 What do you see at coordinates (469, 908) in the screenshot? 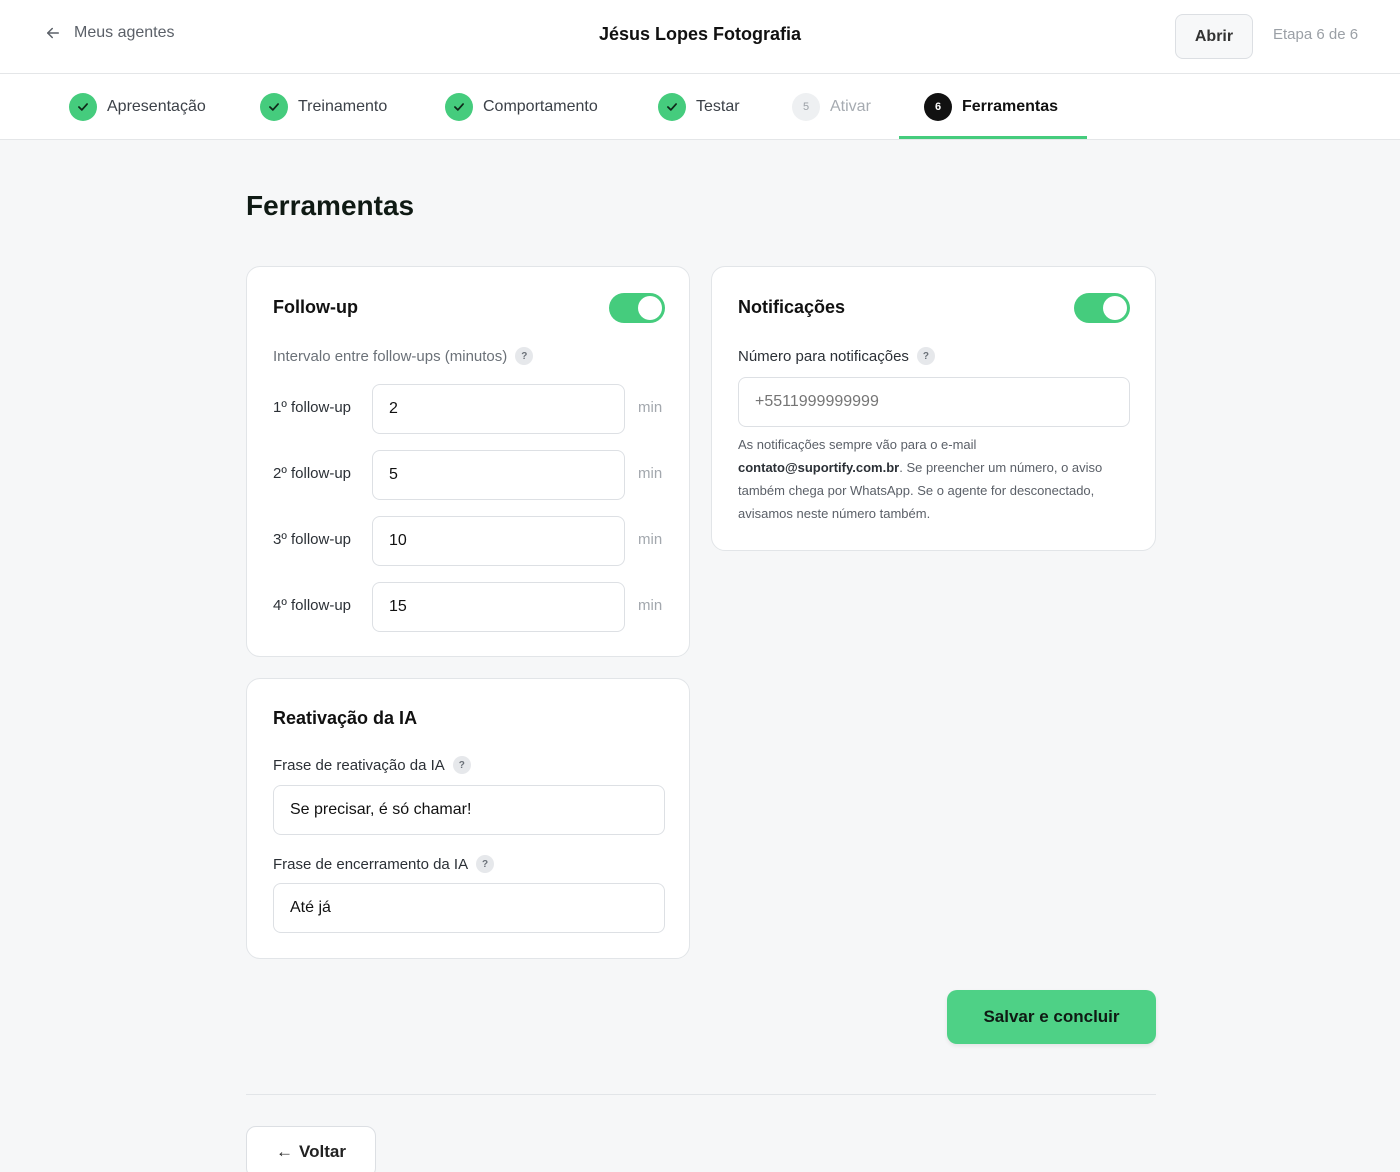
I see `closing-phrase-input` at bounding box center [469, 908].